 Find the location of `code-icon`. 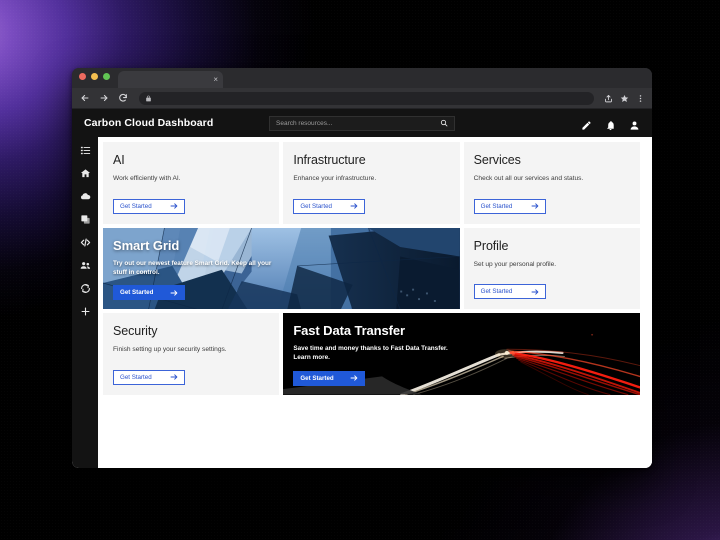

code-icon is located at coordinates (85, 241).